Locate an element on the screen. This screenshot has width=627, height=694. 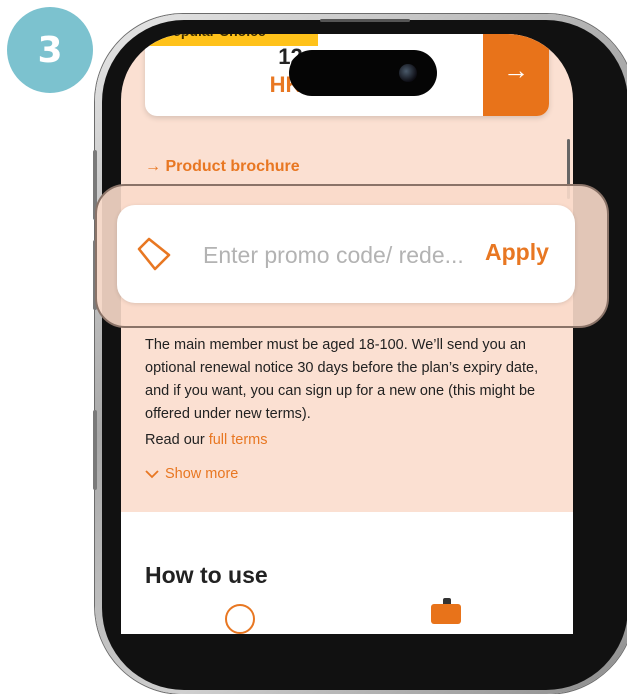
tag-icon is located at coordinates (154, 254).